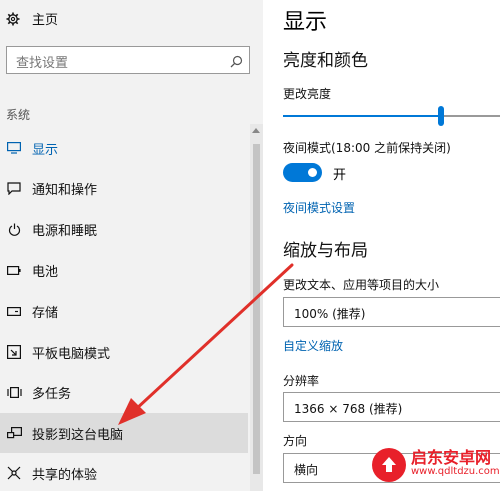 This screenshot has width=500, height=493. What do you see at coordinates (14, 473) in the screenshot?
I see `shared-experiences-icon` at bounding box center [14, 473].